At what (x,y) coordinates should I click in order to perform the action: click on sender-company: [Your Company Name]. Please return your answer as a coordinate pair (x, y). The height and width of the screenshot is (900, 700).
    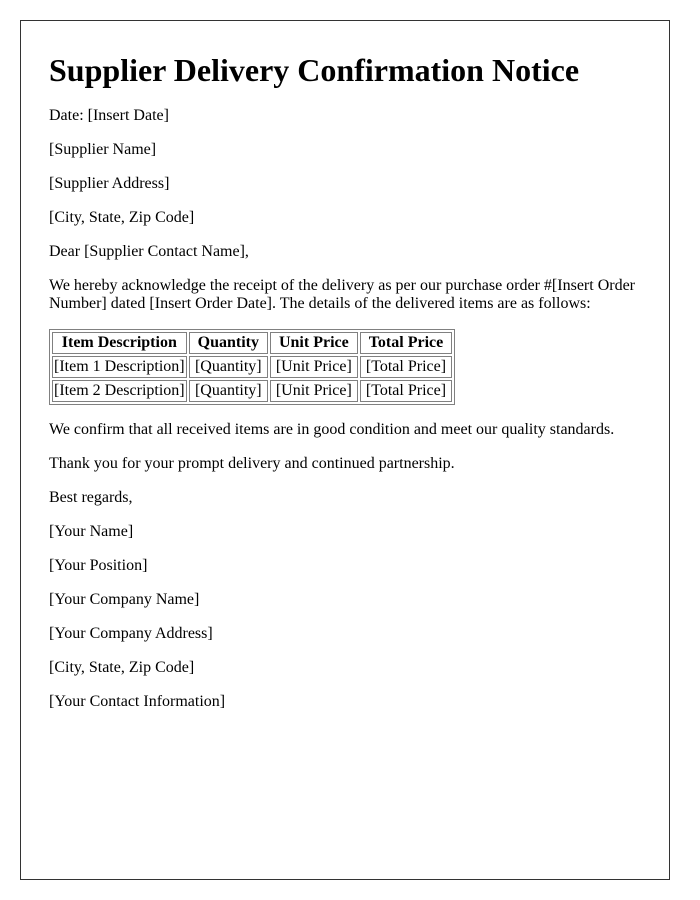
    Looking at the image, I should click on (124, 600).